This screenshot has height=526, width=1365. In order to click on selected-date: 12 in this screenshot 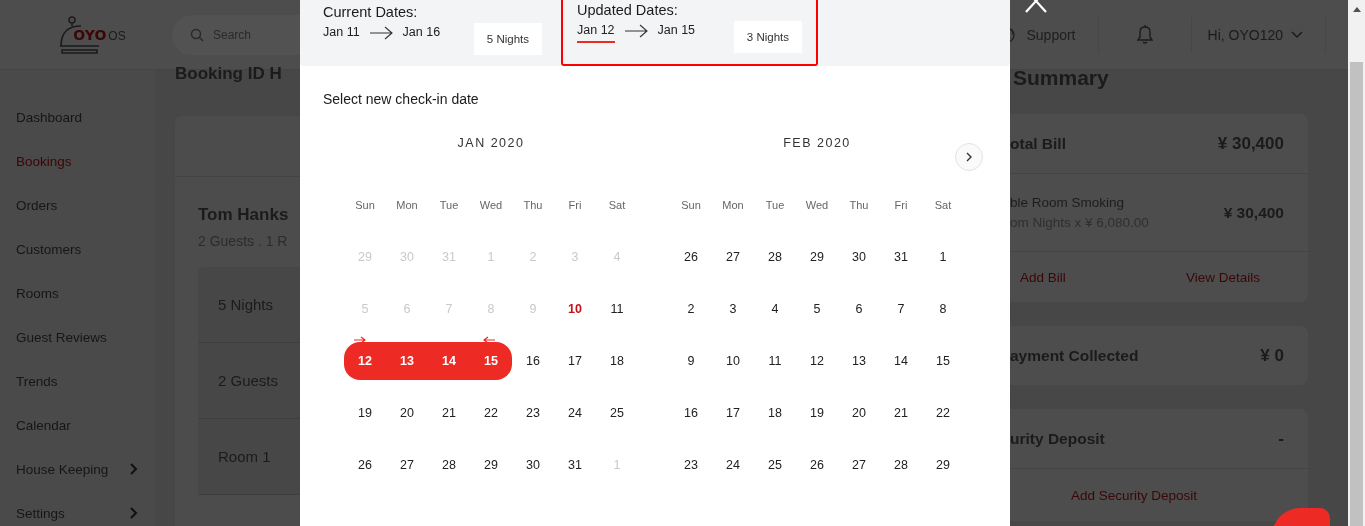, I will do `click(365, 361)`.